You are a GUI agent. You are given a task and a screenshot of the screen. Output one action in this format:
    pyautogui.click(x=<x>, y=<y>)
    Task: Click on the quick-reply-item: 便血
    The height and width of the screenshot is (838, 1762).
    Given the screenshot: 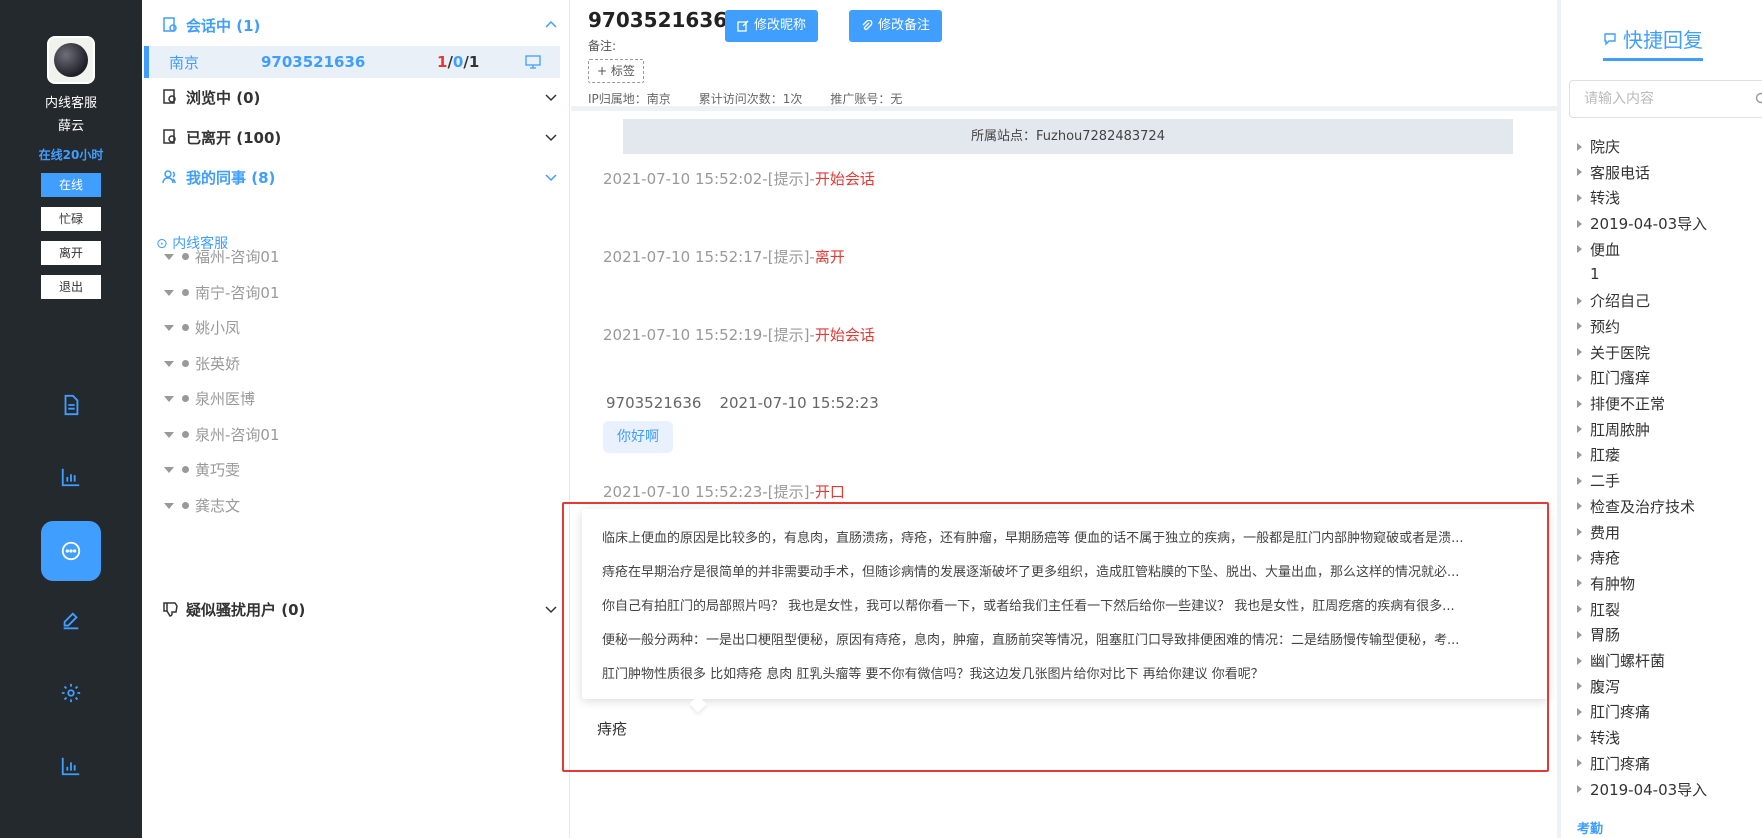 What is the action you would take?
    pyautogui.click(x=1598, y=249)
    